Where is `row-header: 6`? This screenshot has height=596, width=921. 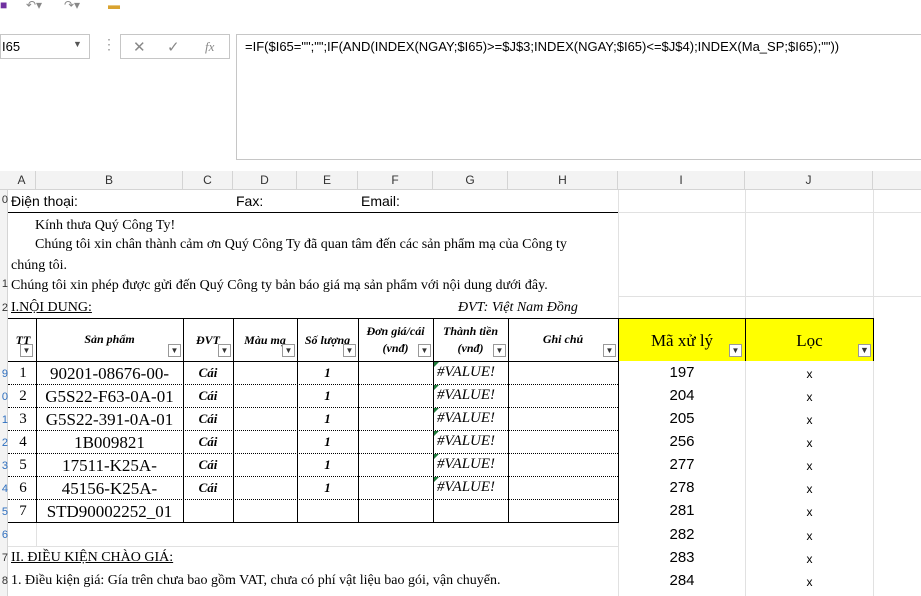
row-header: 6 is located at coordinates (4, 535).